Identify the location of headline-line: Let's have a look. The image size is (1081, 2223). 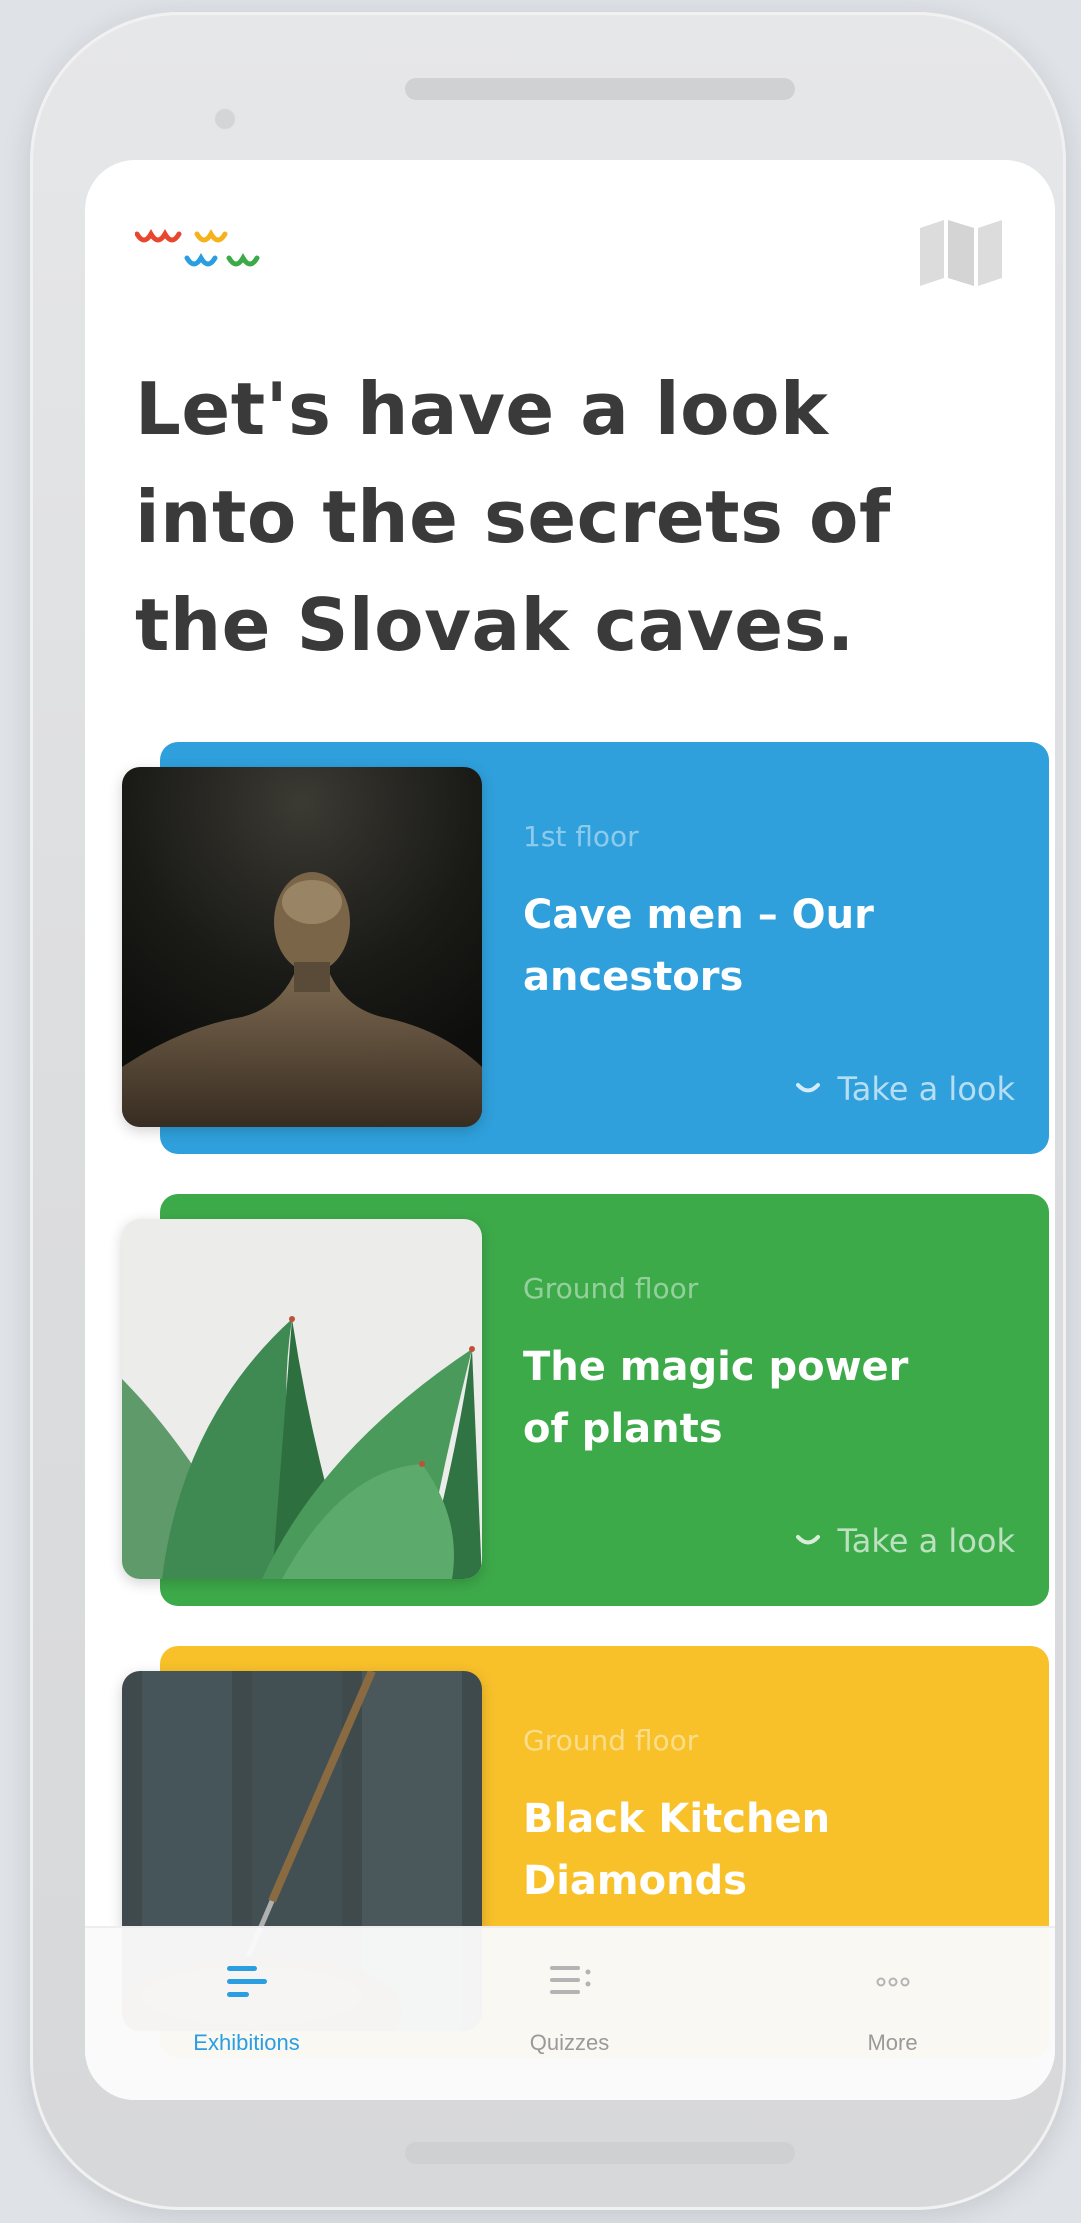
(482, 409).